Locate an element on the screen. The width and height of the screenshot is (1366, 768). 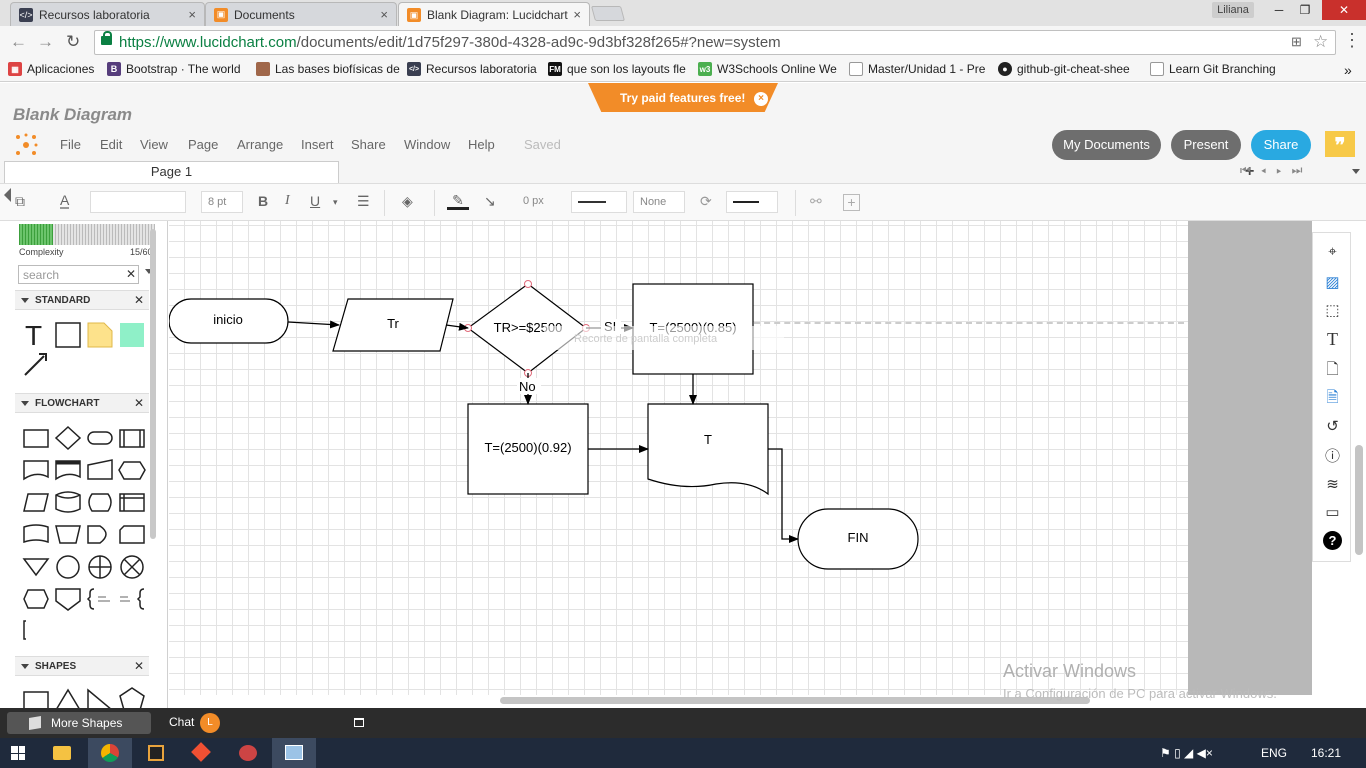
line-pattern-select is located at coordinates (599, 202).